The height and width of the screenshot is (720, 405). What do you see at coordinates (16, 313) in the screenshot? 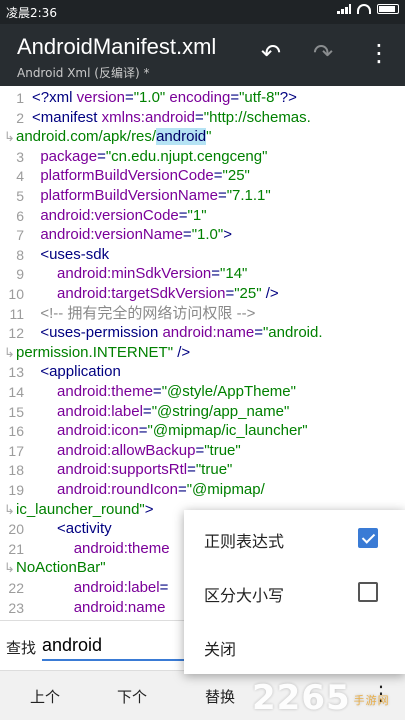
I see `line-number: 11` at bounding box center [16, 313].